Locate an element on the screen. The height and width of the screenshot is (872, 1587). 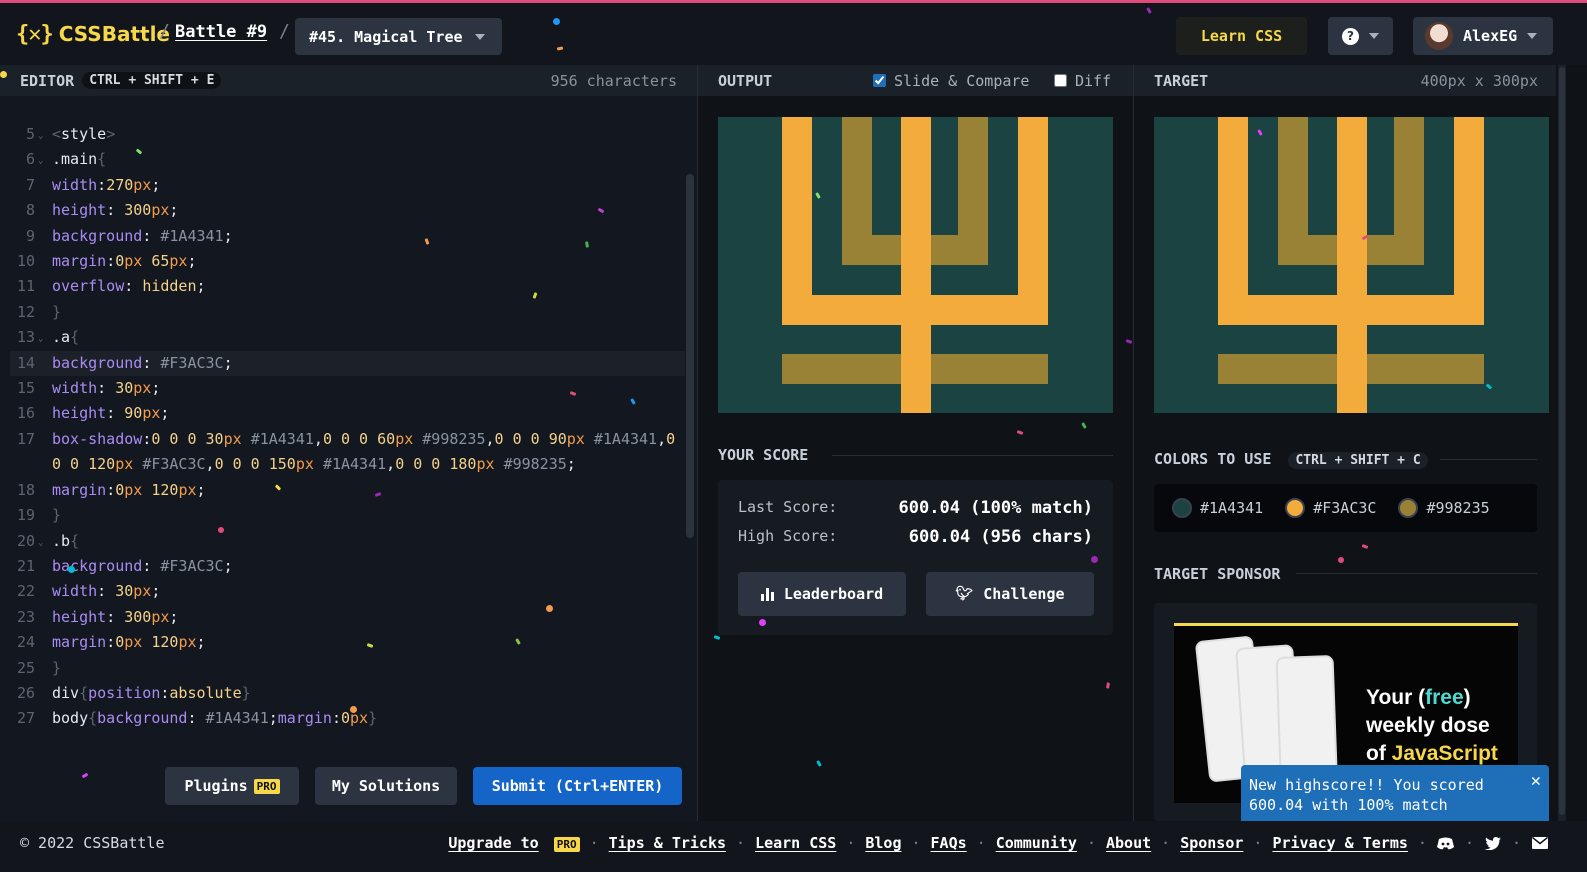
plugins-button: Plugins PRO is located at coordinates (232, 786).